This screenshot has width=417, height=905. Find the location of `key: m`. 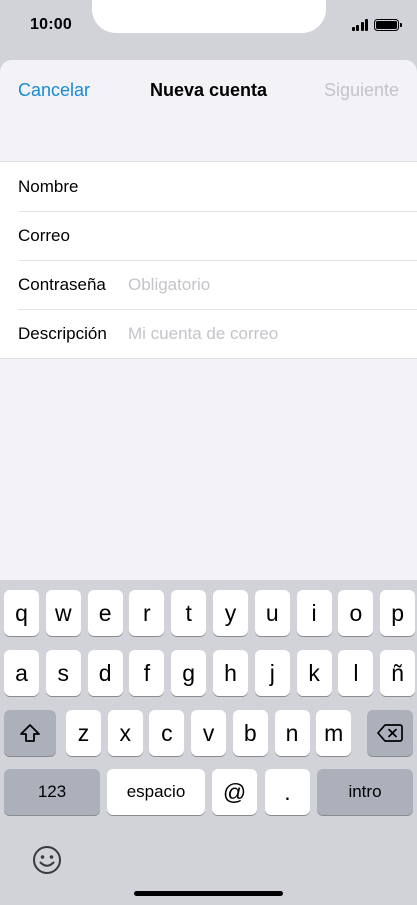

key: m is located at coordinates (334, 733).